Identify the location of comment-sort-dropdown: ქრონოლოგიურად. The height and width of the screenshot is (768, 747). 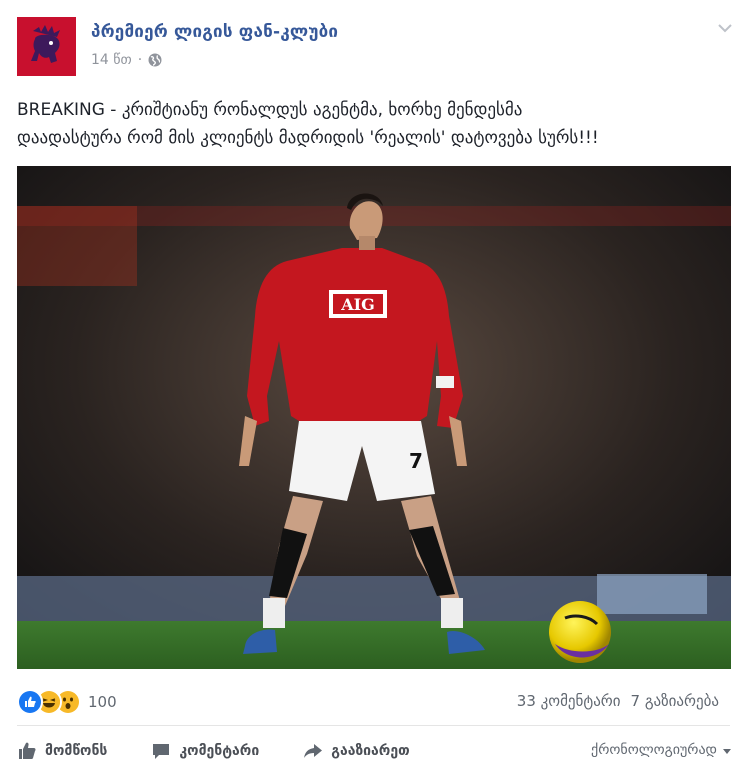
(661, 750).